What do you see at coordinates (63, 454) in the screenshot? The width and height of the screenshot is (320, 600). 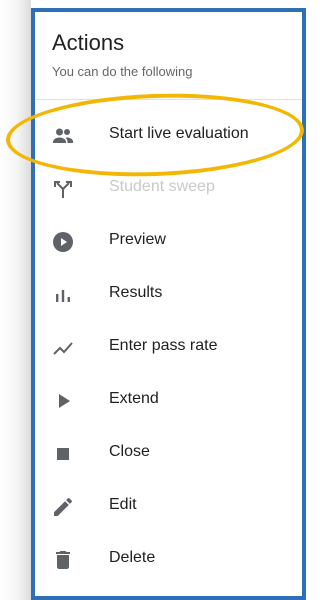 I see `stop-square-icon` at bounding box center [63, 454].